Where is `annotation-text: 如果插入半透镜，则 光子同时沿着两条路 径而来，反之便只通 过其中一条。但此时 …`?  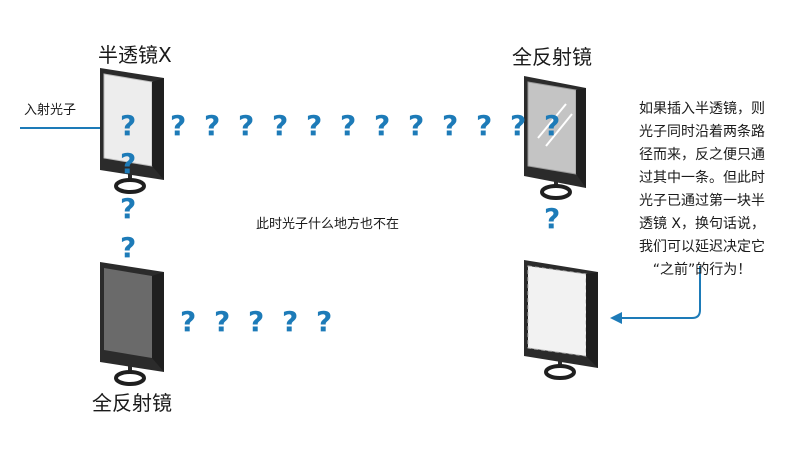
annotation-text: 如果插入半透镜，则 光子同时沿着两条路 径而来，反之便只通 过其中一条。但此时 … is located at coordinates (702, 189).